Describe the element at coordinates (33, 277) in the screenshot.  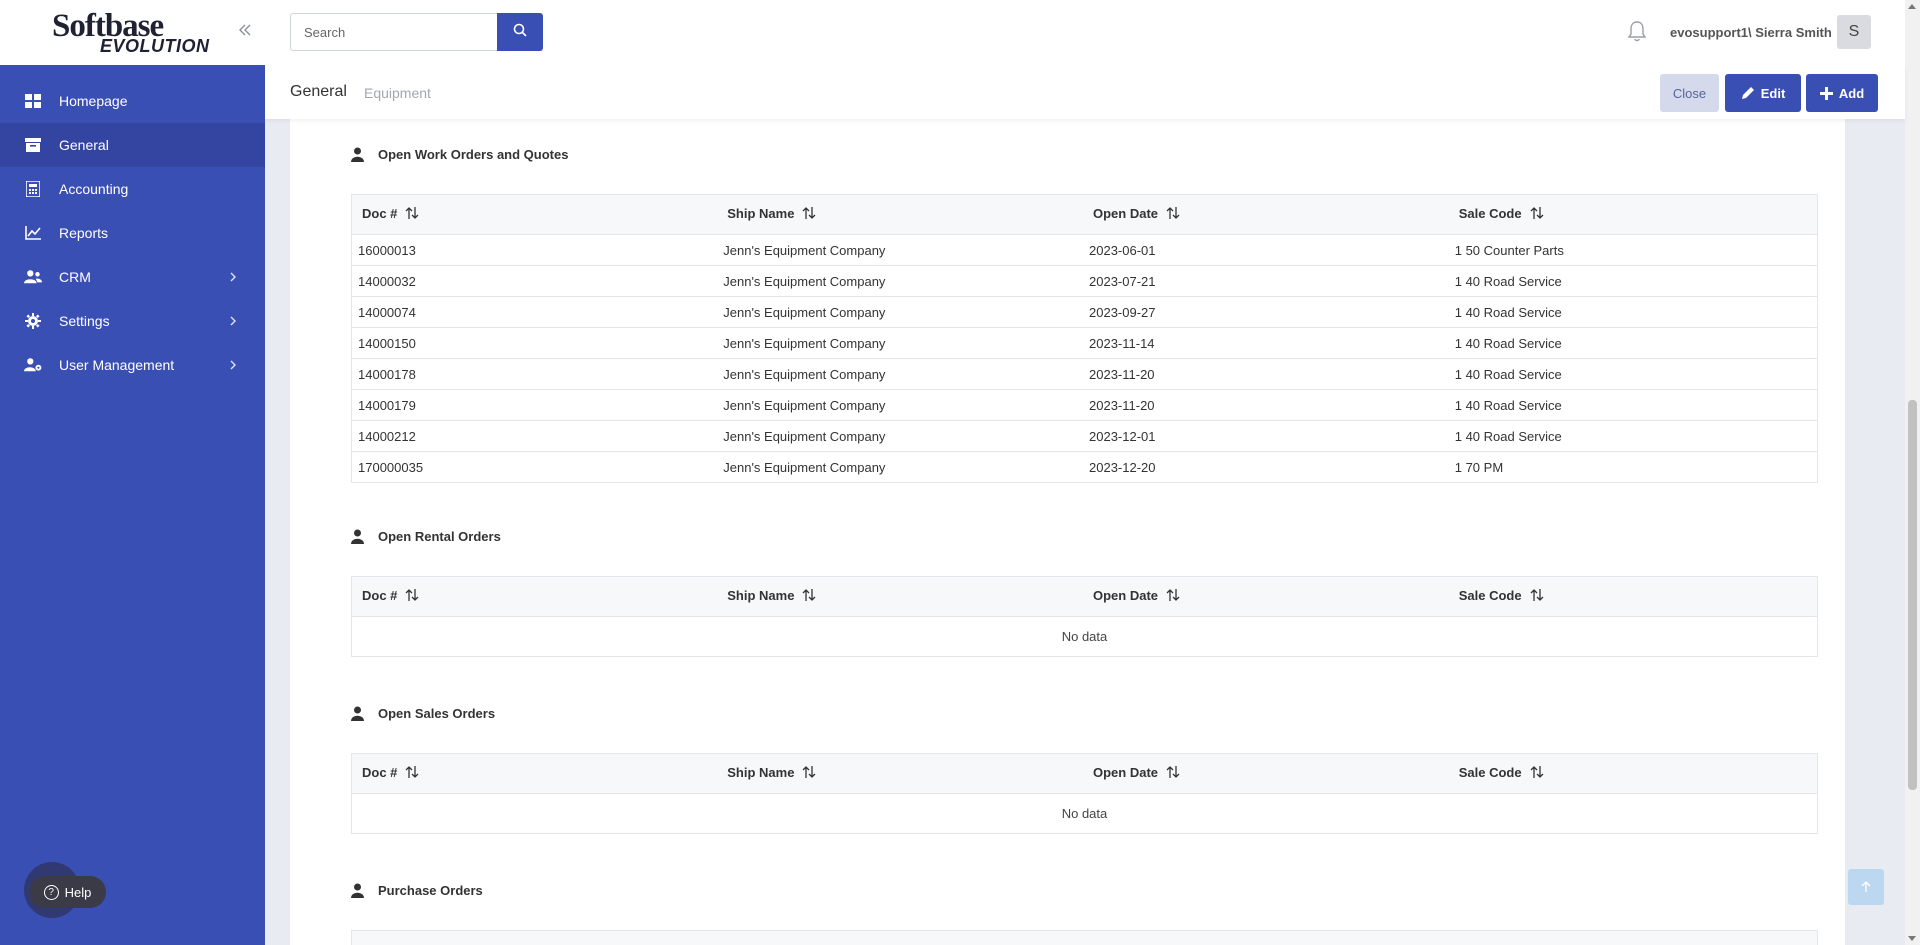
I see `users-icon` at that location.